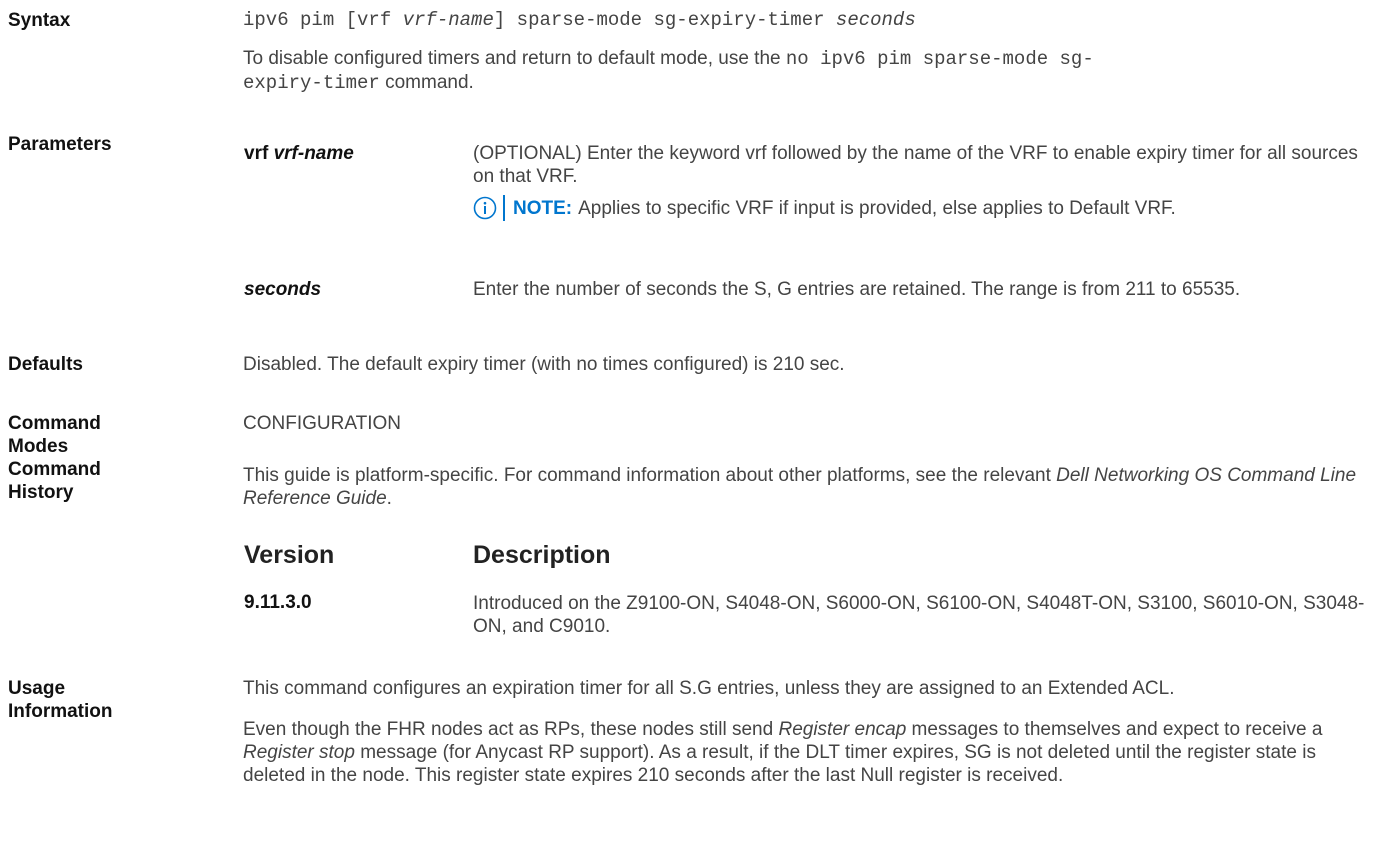 The width and height of the screenshot is (1390, 862). I want to click on param-vrf-name: vrf vrf-name, so click(299, 153).